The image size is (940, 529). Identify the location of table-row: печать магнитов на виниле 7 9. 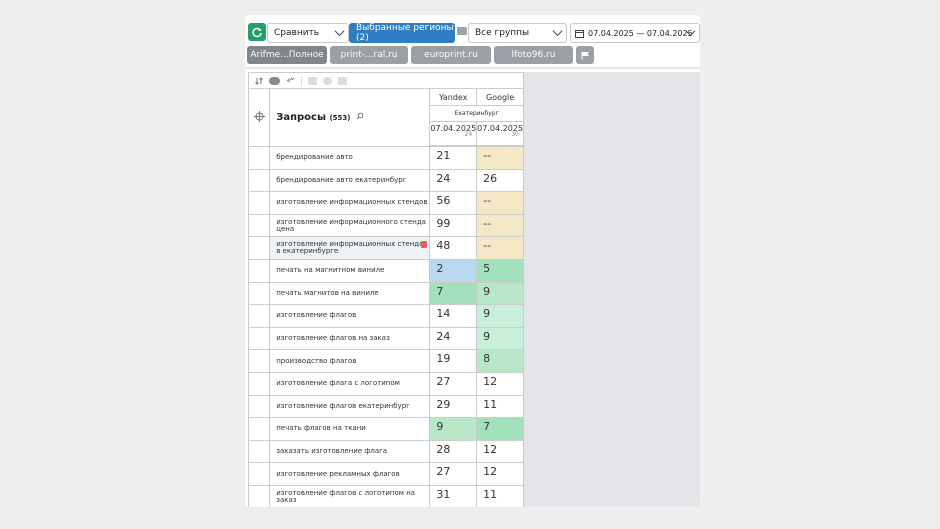
(386, 293).